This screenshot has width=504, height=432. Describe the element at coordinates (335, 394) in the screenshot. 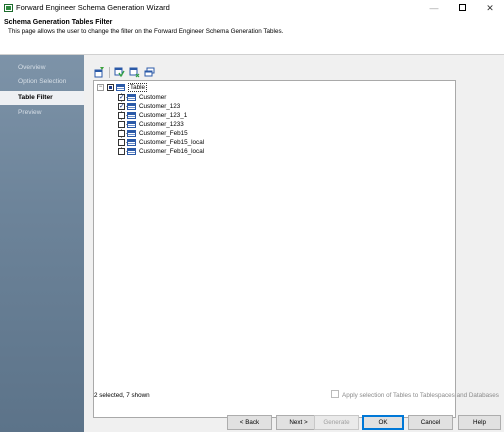

I see `apply-selection-checkbox` at that location.